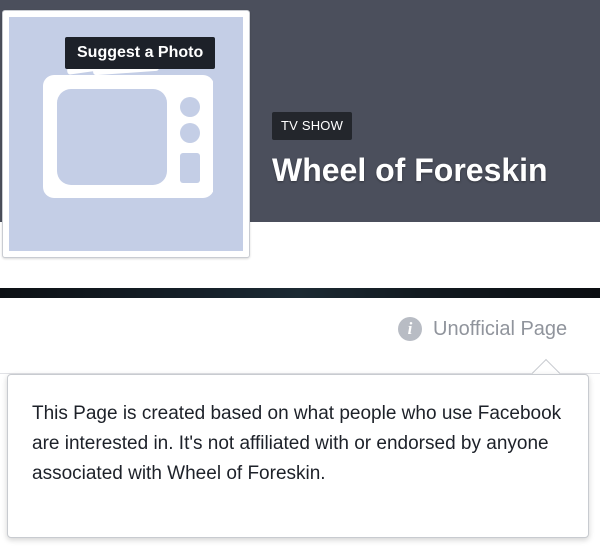  What do you see at coordinates (410, 329) in the screenshot?
I see `info-icon: i` at bounding box center [410, 329].